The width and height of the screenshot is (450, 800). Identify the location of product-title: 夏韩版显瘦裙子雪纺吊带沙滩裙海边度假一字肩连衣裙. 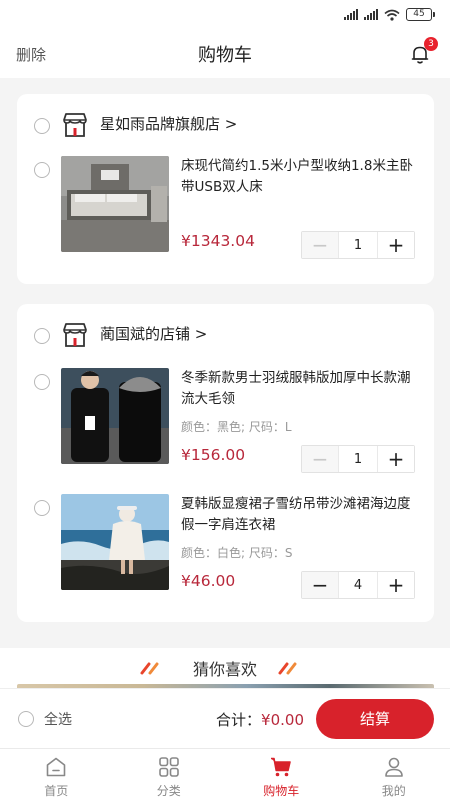
(297, 515).